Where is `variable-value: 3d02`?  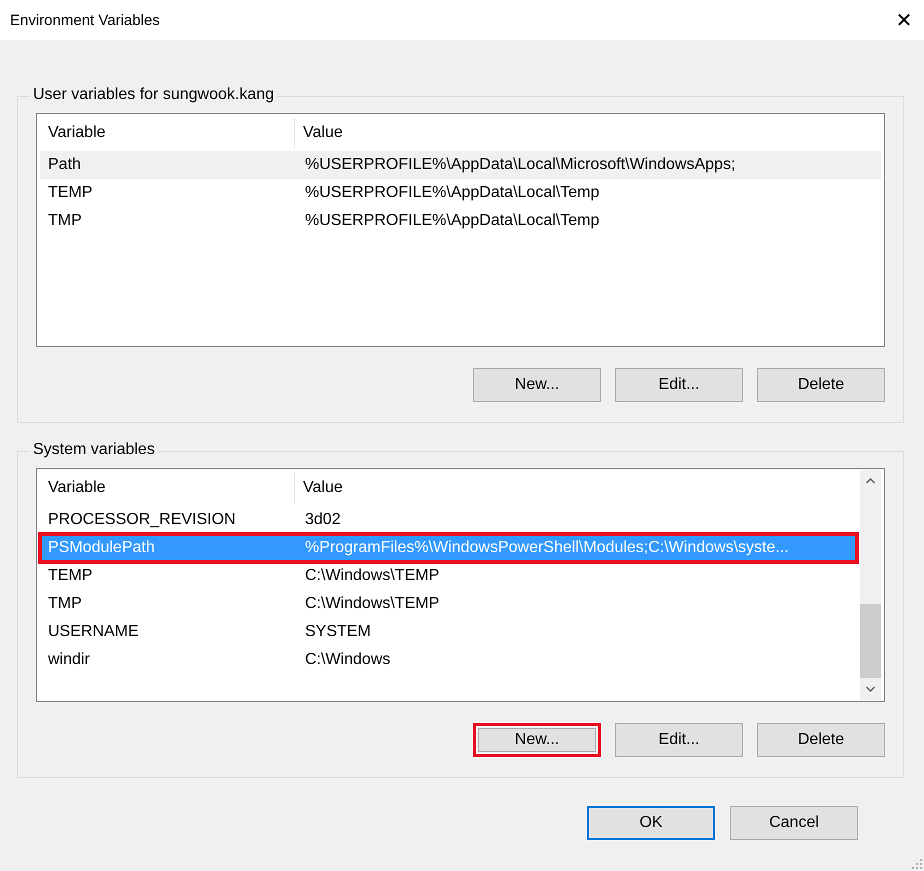 variable-value: 3d02 is located at coordinates (322, 520).